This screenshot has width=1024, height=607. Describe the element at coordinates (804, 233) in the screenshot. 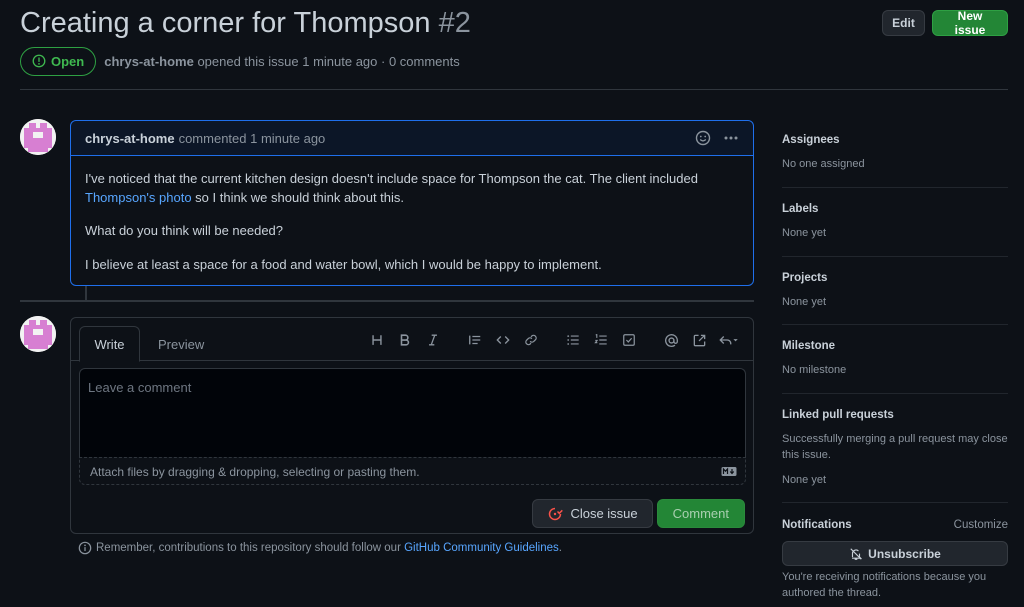

I see `labels-value: None yet` at that location.